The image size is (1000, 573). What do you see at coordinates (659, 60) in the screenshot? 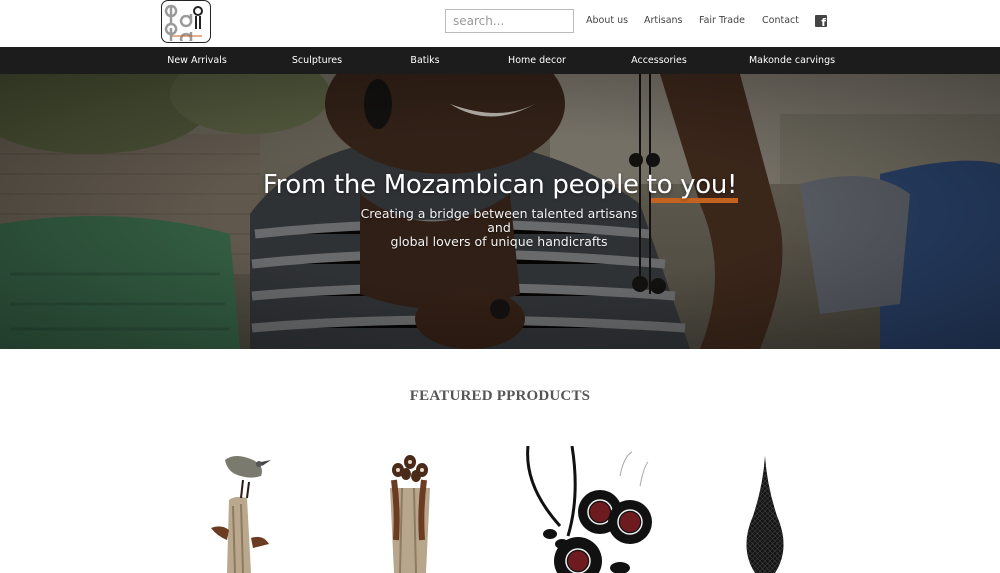
I see `category-accessories: Accessories` at bounding box center [659, 60].